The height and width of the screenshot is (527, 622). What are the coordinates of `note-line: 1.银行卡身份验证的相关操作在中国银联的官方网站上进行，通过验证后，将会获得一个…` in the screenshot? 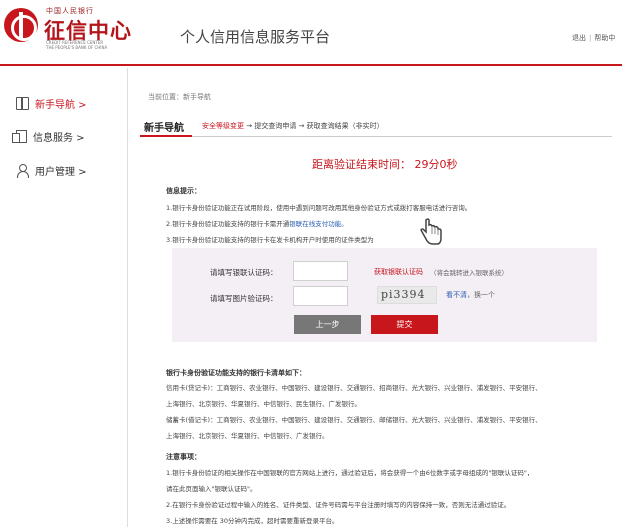 It's located at (350, 473).